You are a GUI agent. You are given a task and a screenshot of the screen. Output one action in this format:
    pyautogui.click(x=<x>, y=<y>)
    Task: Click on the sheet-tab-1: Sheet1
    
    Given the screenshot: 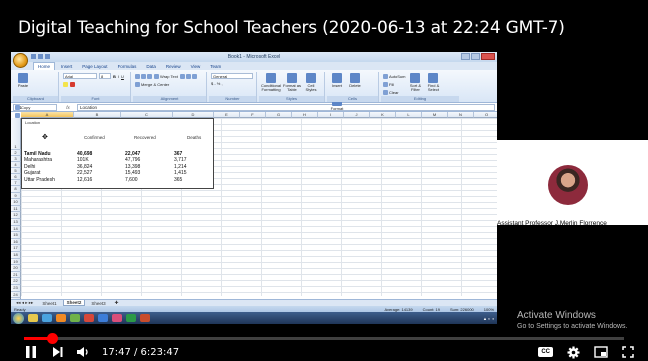 What is the action you would take?
    pyautogui.click(x=49, y=303)
    